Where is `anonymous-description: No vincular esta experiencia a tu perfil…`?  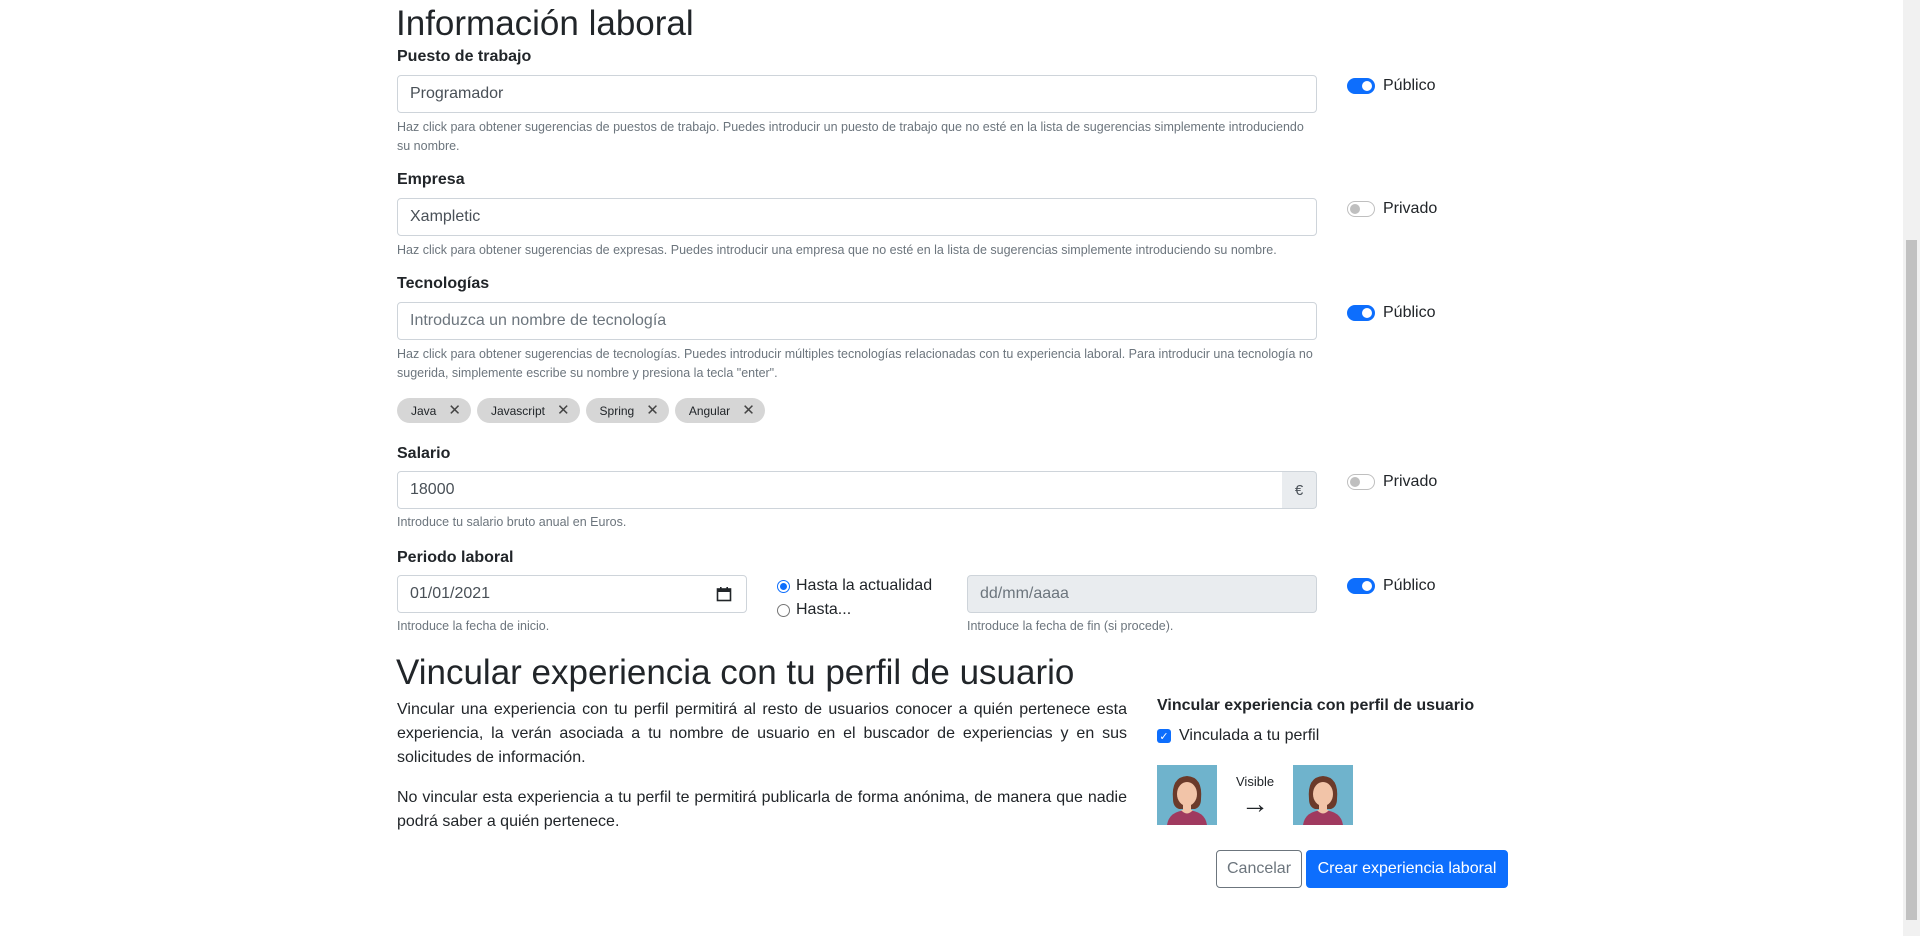 anonymous-description: No vincular esta experiencia a tu perfil… is located at coordinates (762, 809).